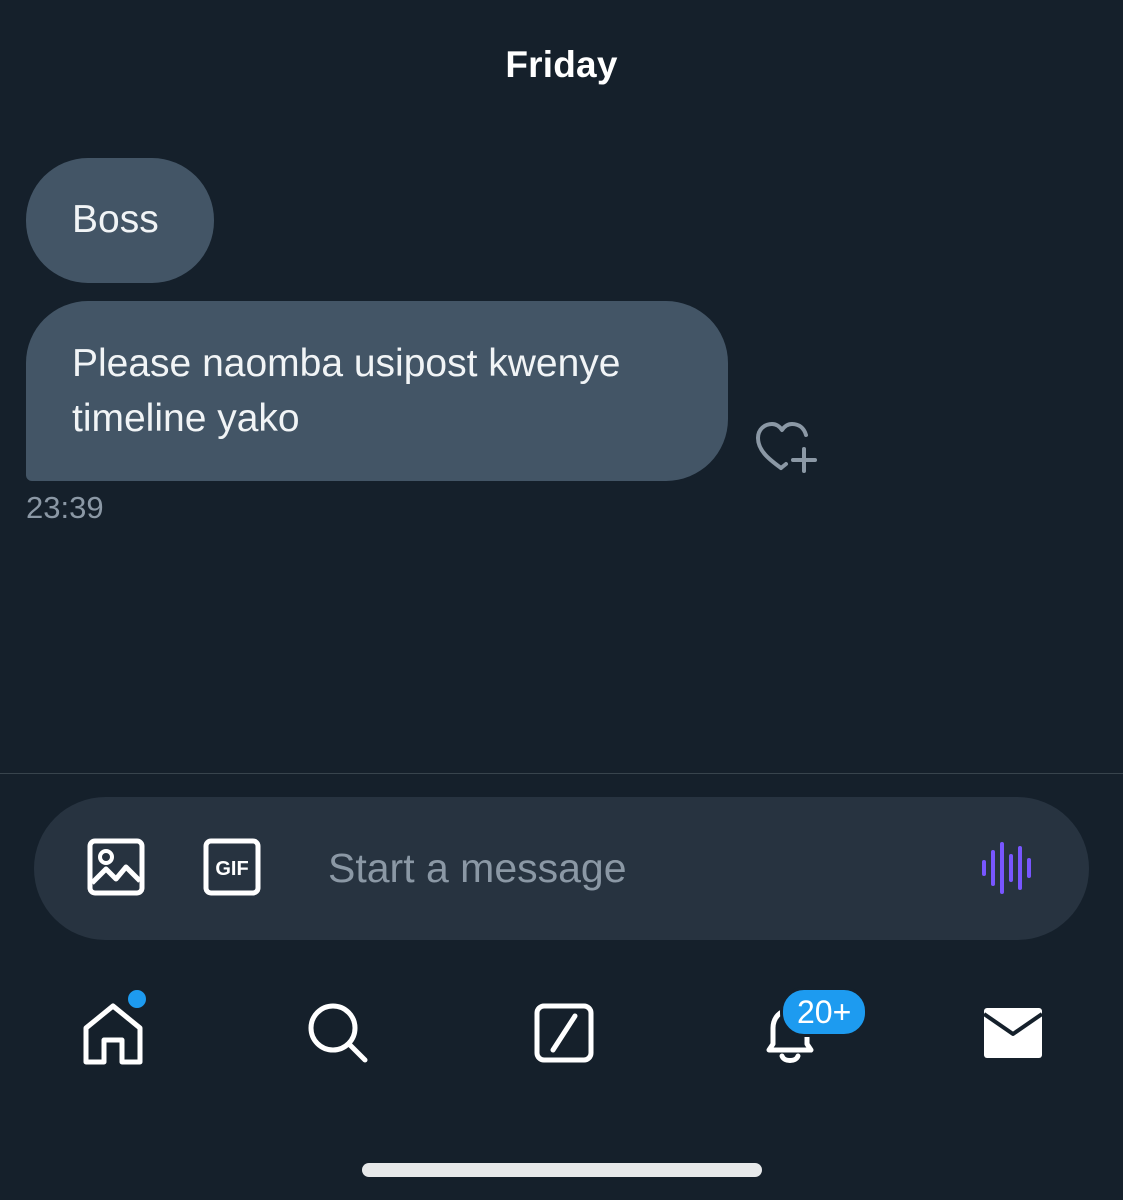  Describe the element at coordinates (120, 220) in the screenshot. I see `message-bubble: Boss` at that location.